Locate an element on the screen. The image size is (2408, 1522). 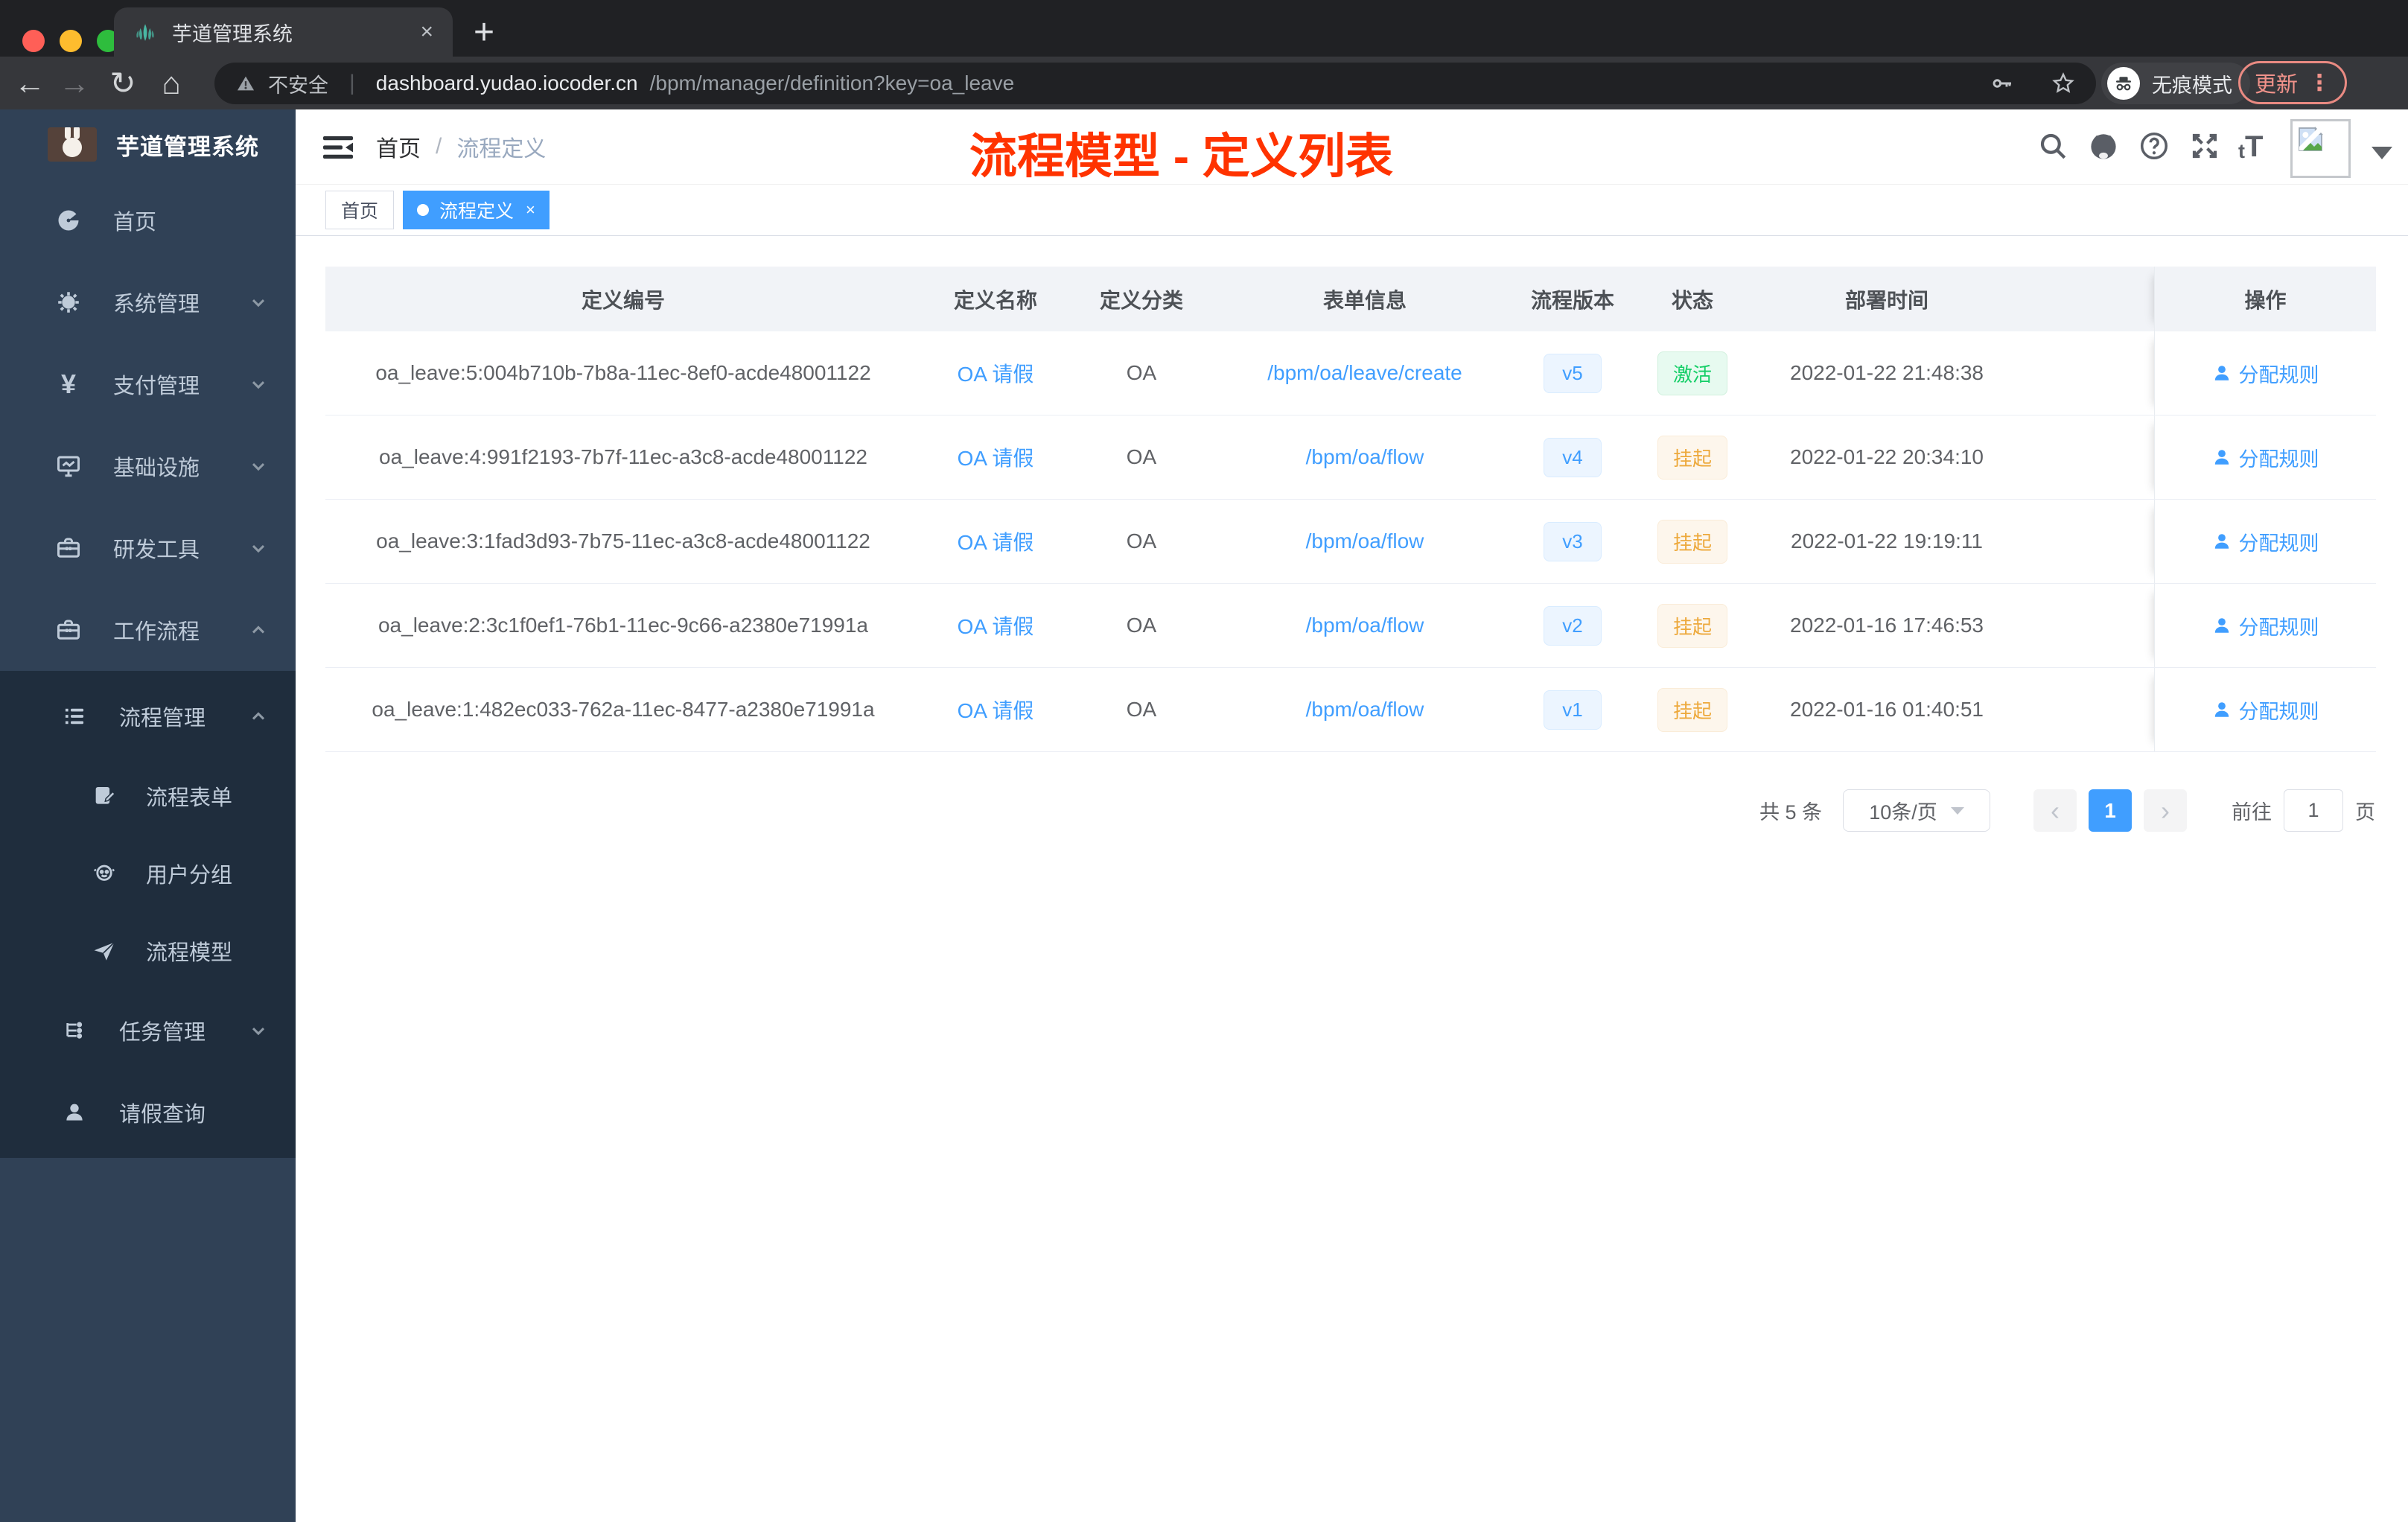
chevron-down-icon is located at coordinates (258, 548).